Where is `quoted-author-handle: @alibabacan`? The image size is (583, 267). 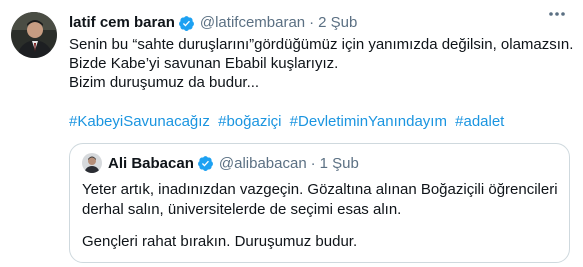
quoted-author-handle: @alibabacan is located at coordinates (262, 163).